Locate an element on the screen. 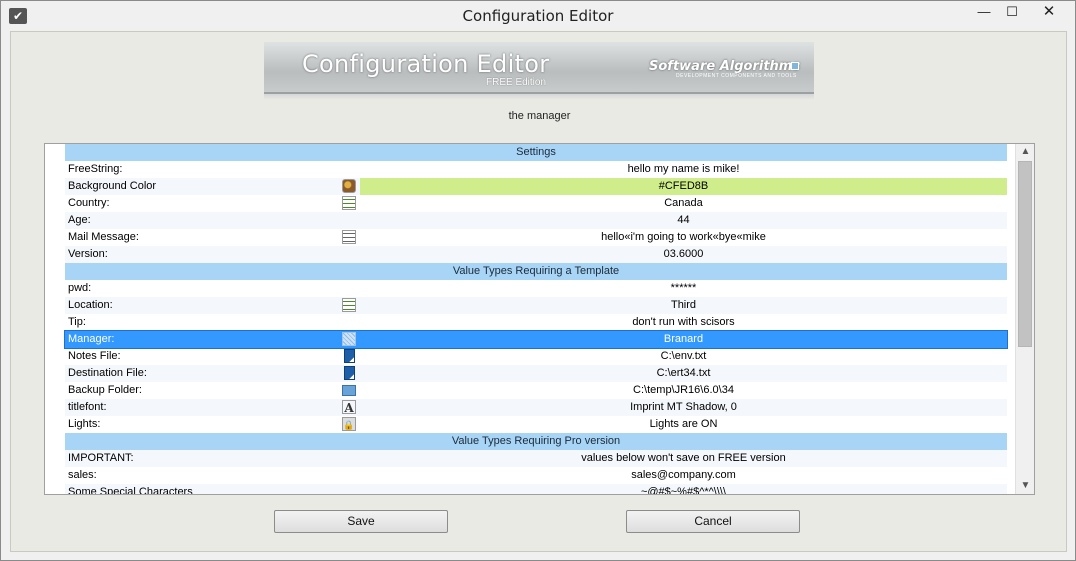  category-label: Value Types Requiring a Template is located at coordinates (536, 271).